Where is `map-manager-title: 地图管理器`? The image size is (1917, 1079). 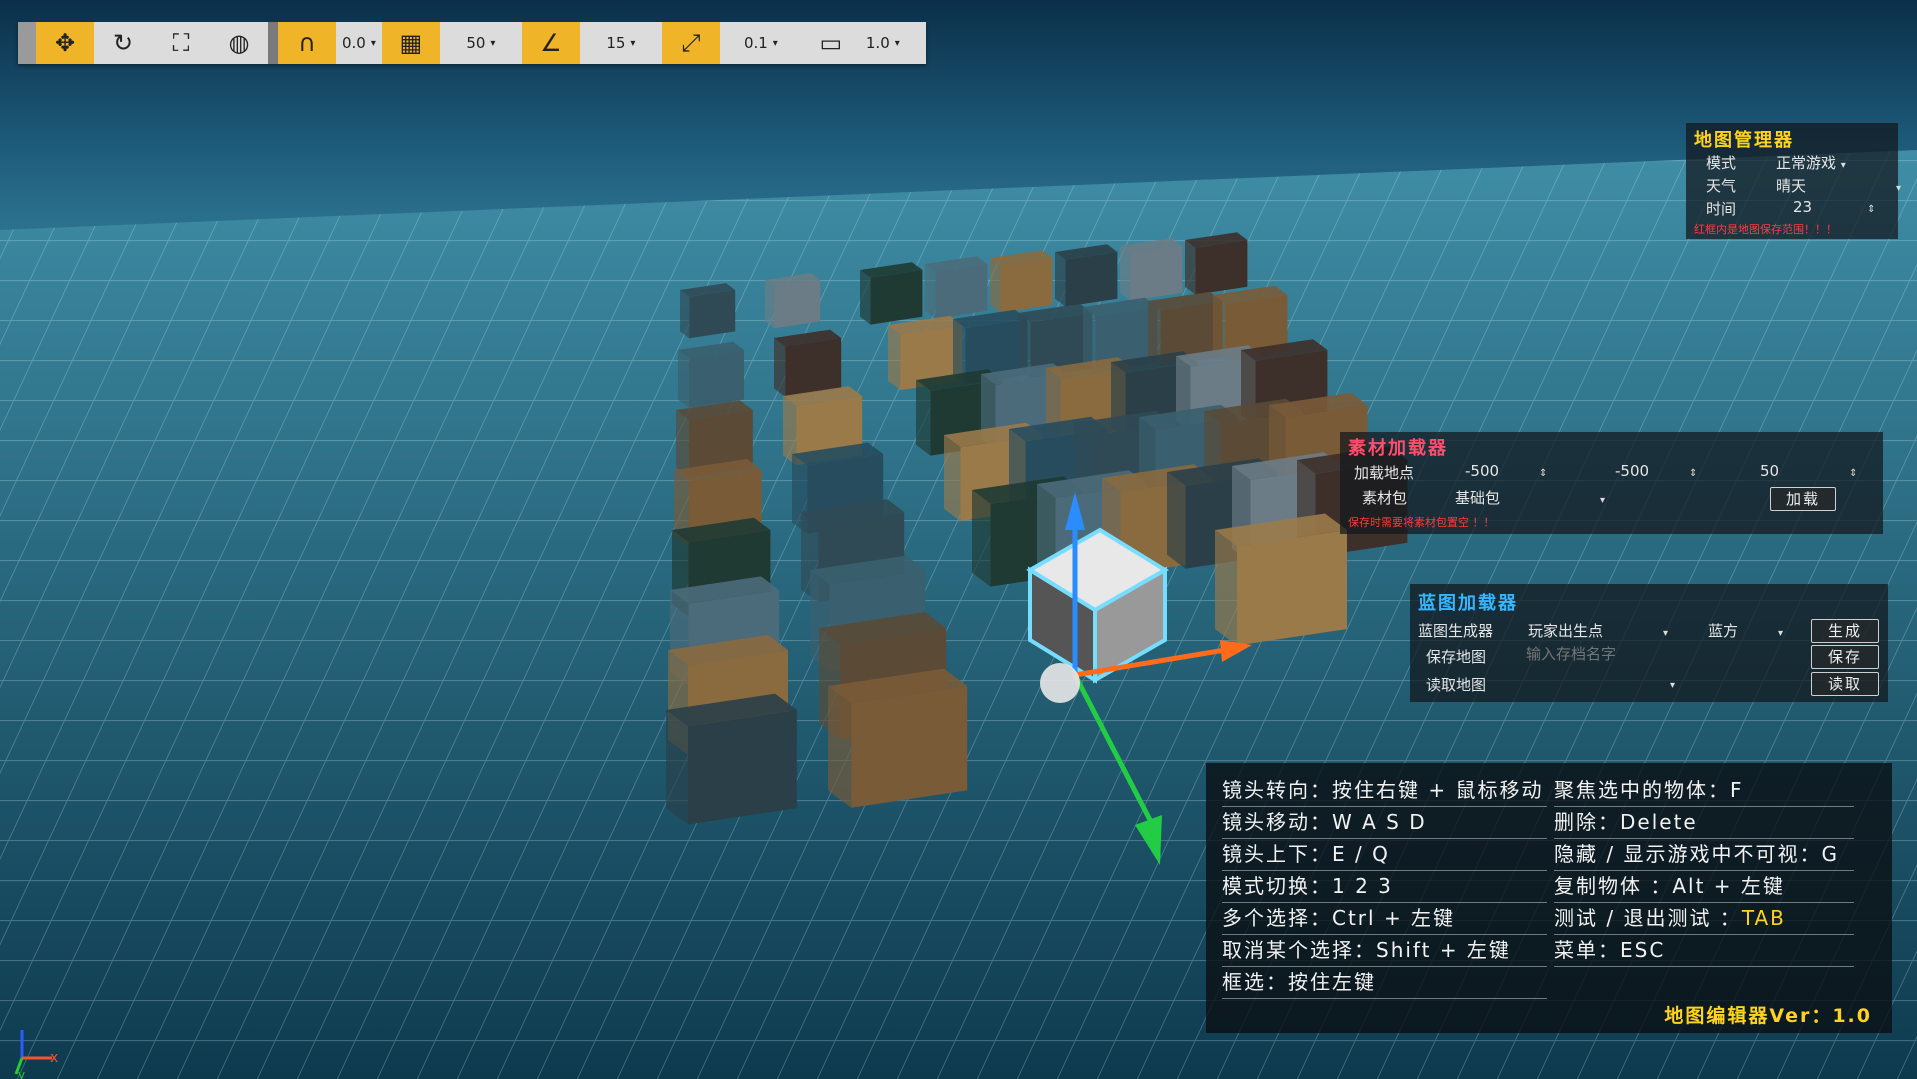 map-manager-title: 地图管理器 is located at coordinates (1744, 140).